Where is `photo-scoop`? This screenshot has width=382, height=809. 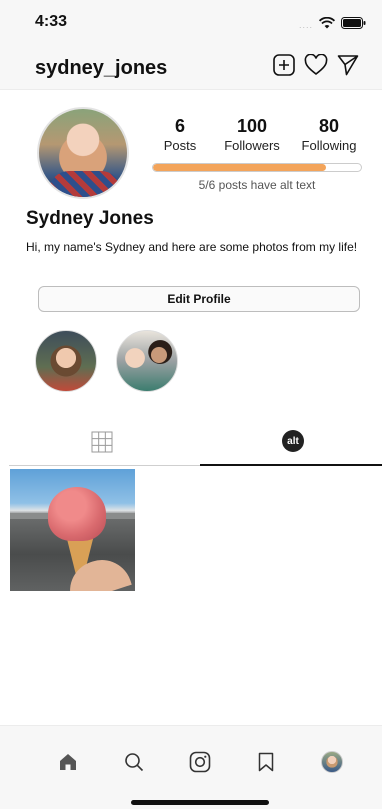
photo-scoop is located at coordinates (77, 514).